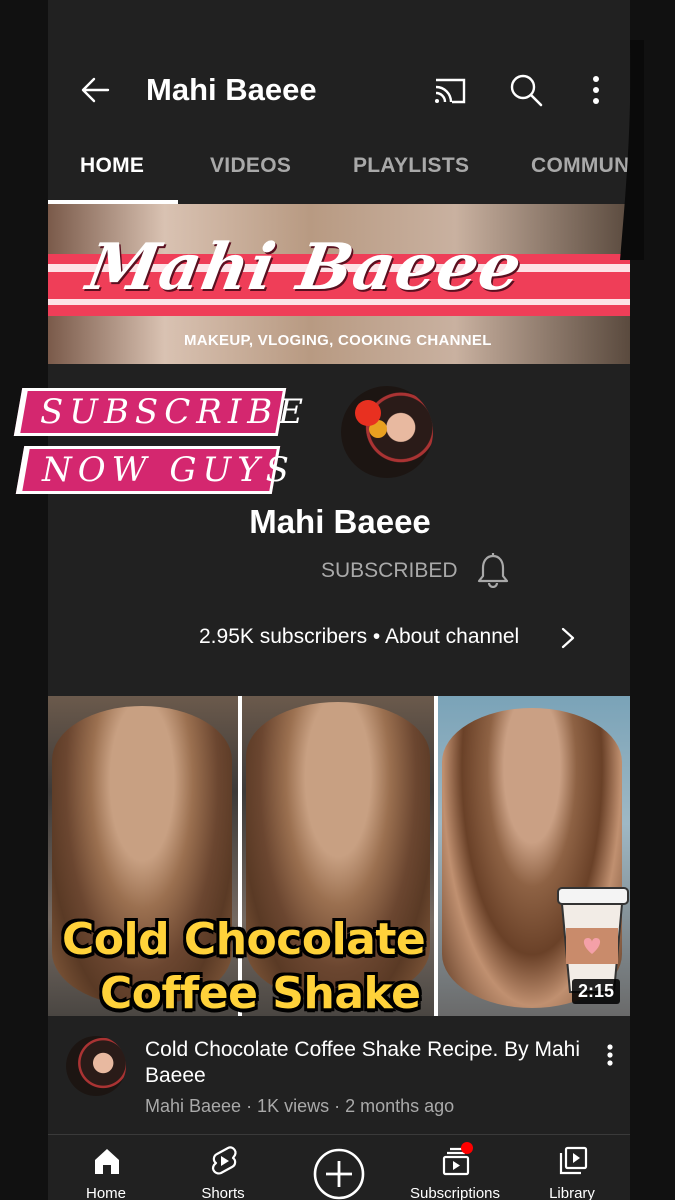 This screenshot has width=675, height=1200. Describe the element at coordinates (389, 571) in the screenshot. I see `subscribed-button: SUBSCRIBED` at that location.